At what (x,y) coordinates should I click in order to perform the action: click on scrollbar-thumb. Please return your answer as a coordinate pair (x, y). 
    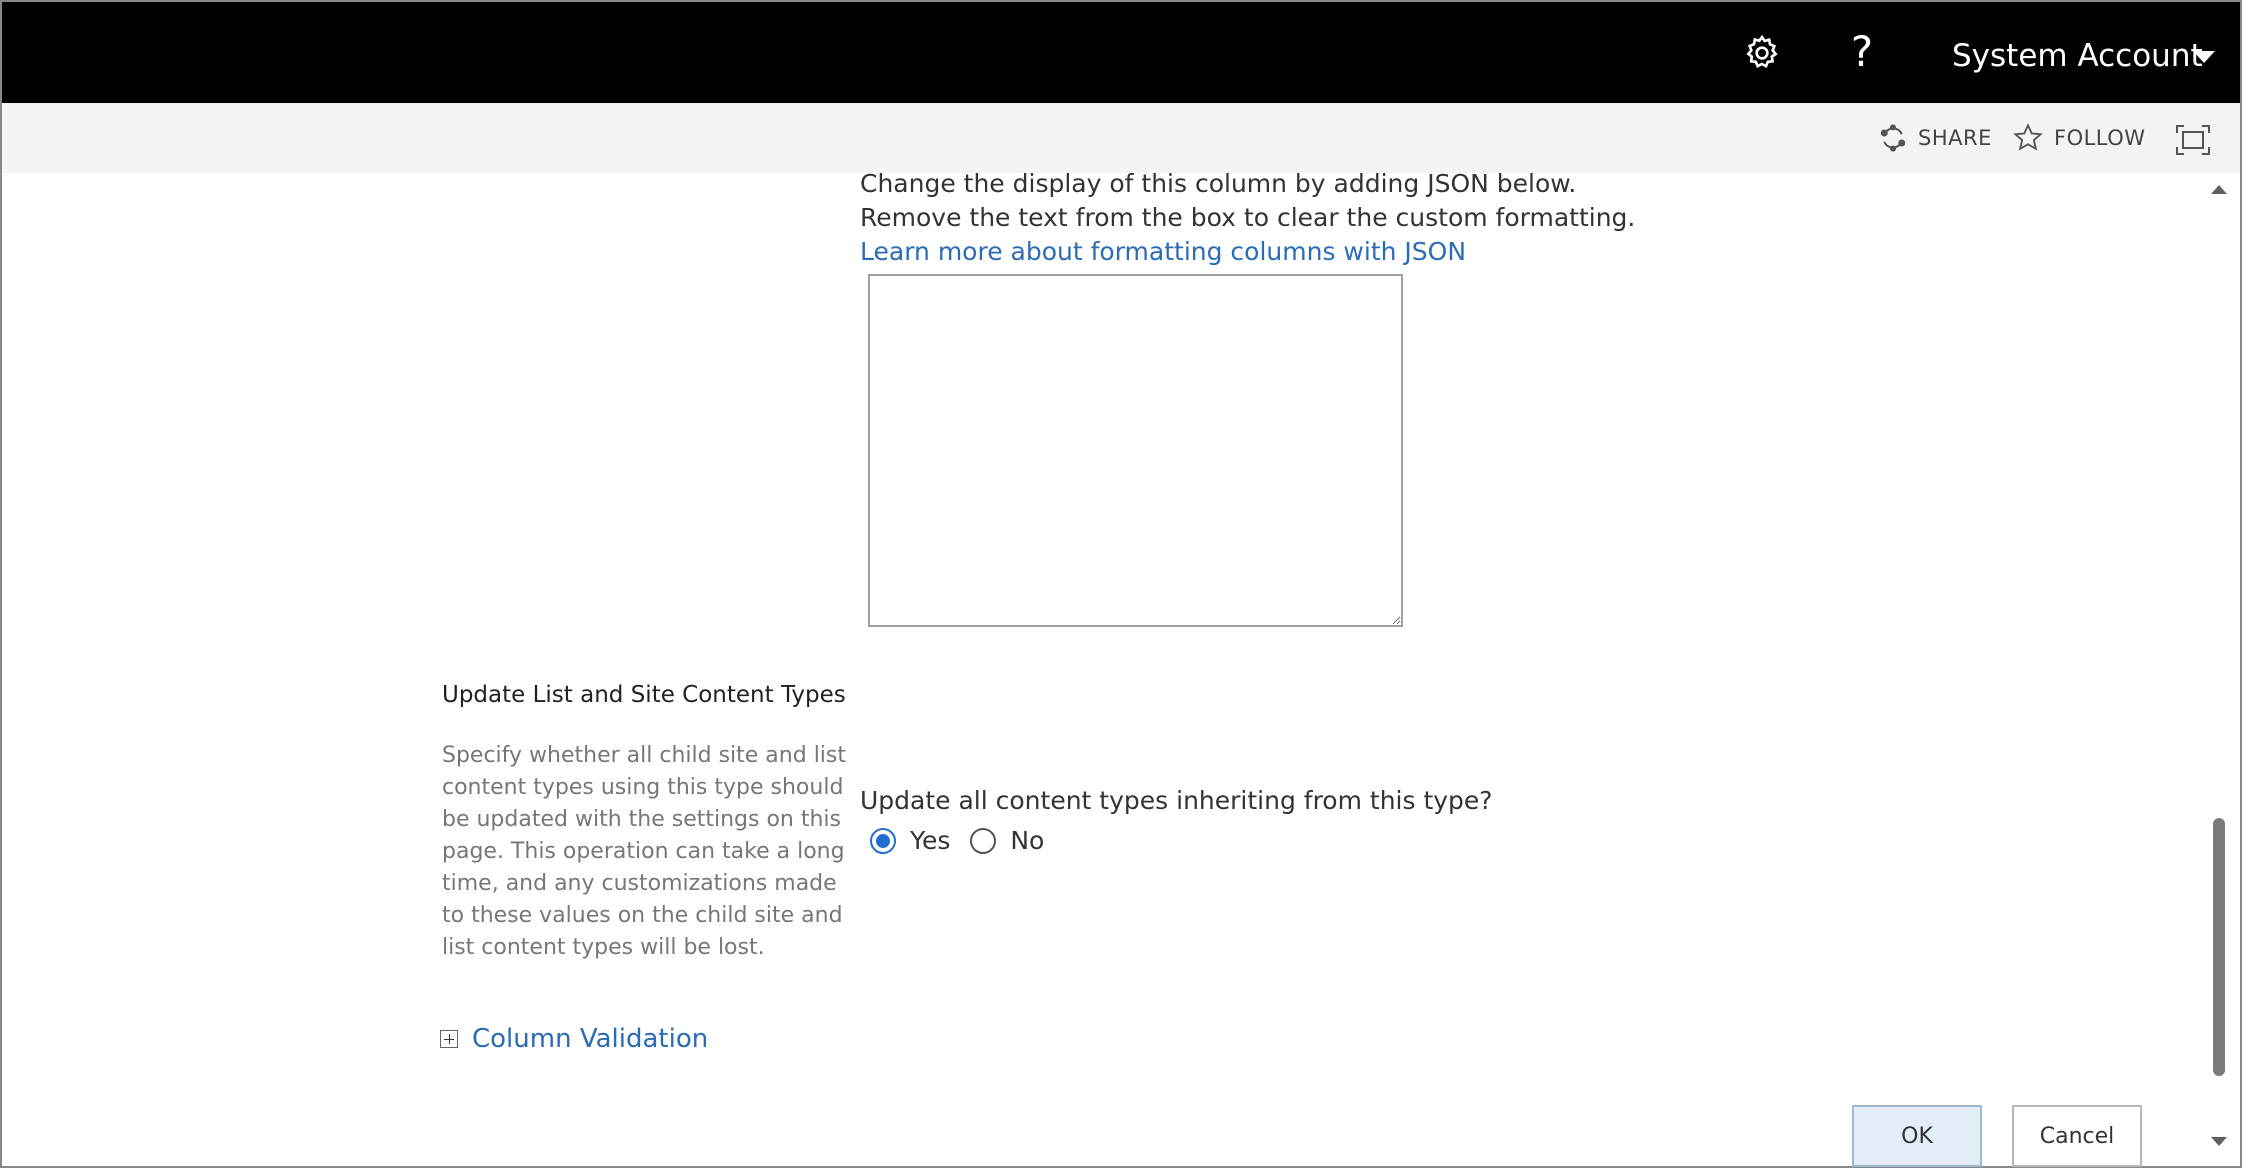
    Looking at the image, I should click on (2219, 947).